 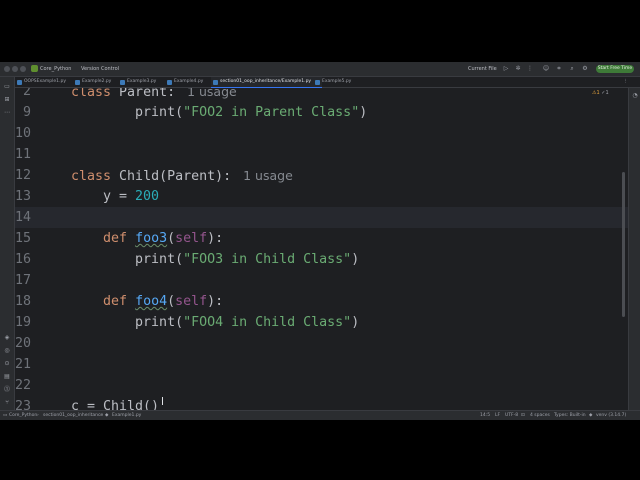 I want to click on line-separator: LF, so click(x=497, y=415).